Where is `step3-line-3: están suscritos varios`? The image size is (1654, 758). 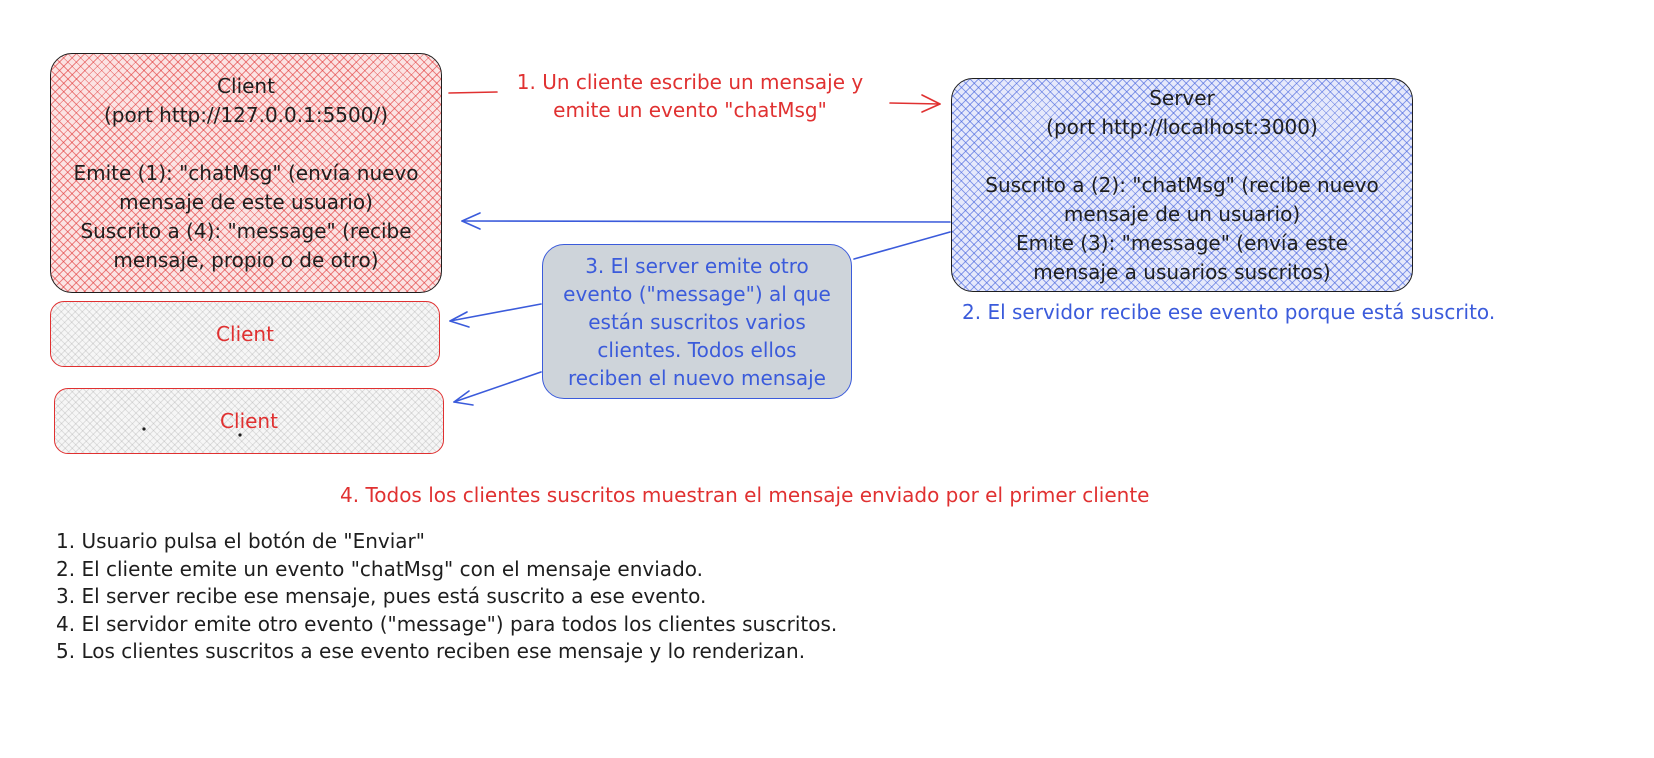
step3-line-3: están suscritos varios is located at coordinates (697, 321).